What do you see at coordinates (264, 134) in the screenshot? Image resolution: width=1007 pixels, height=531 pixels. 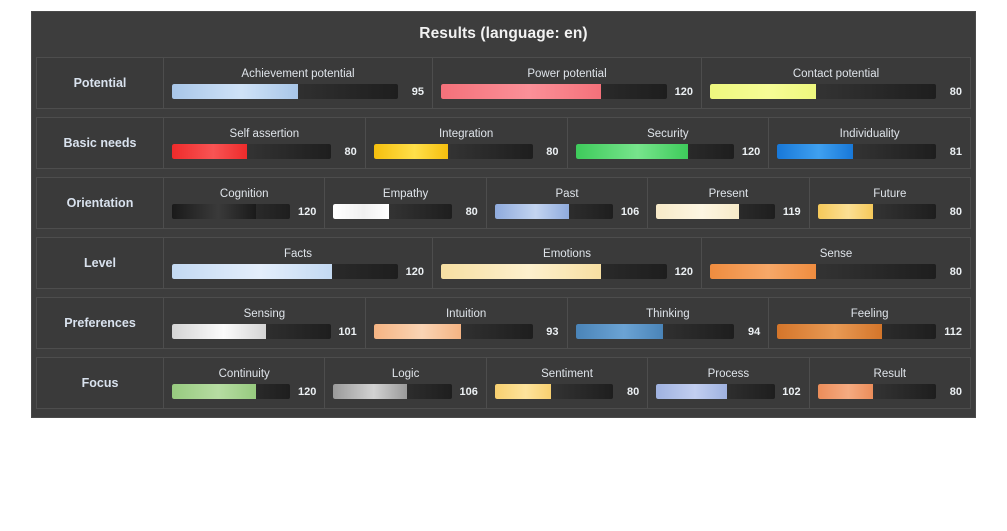 I see `trait-name: Self assertion` at bounding box center [264, 134].